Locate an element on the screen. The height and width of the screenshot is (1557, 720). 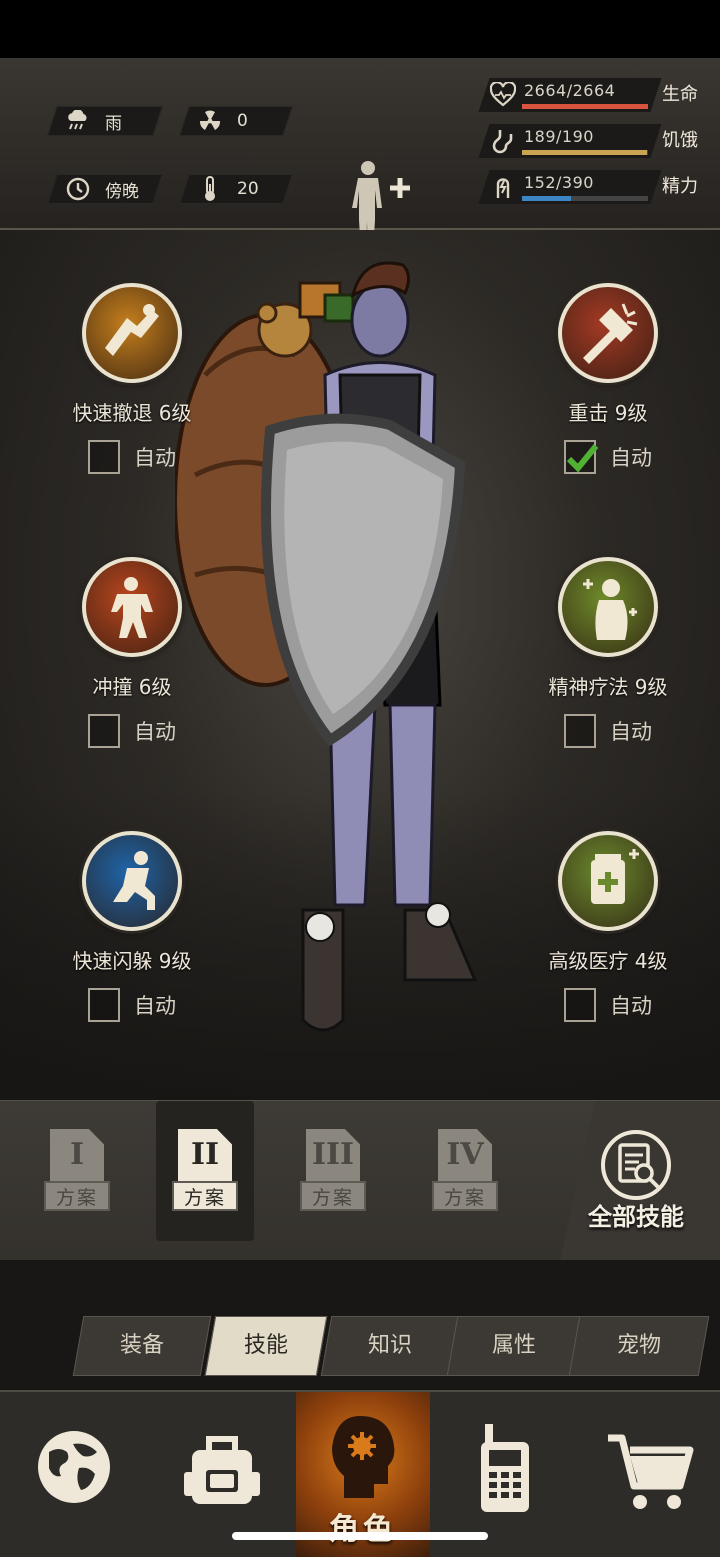
time-chip: 傍晚 is located at coordinates (105, 189).